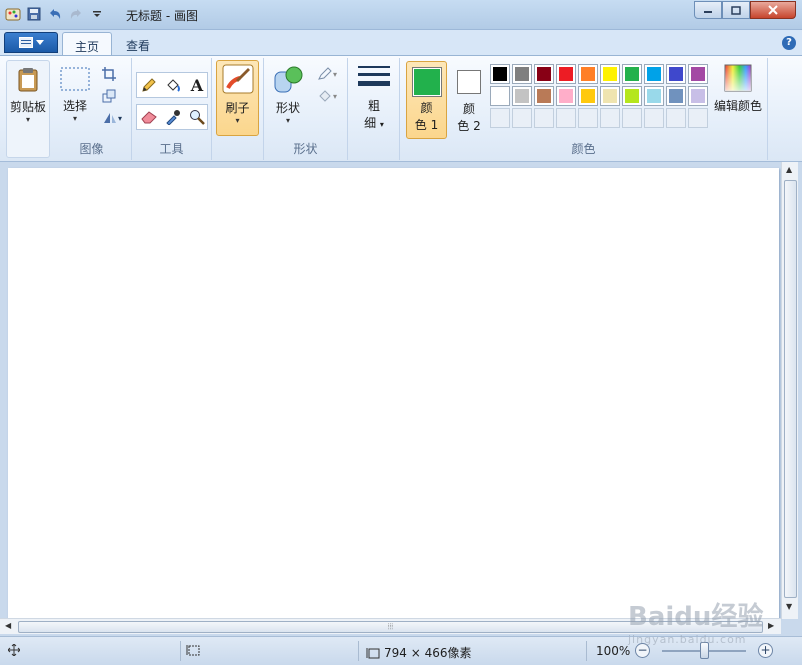 The image size is (802, 665). What do you see at coordinates (288, 94) in the screenshot?
I see `shapes-button: 形状 ▾` at bounding box center [288, 94].